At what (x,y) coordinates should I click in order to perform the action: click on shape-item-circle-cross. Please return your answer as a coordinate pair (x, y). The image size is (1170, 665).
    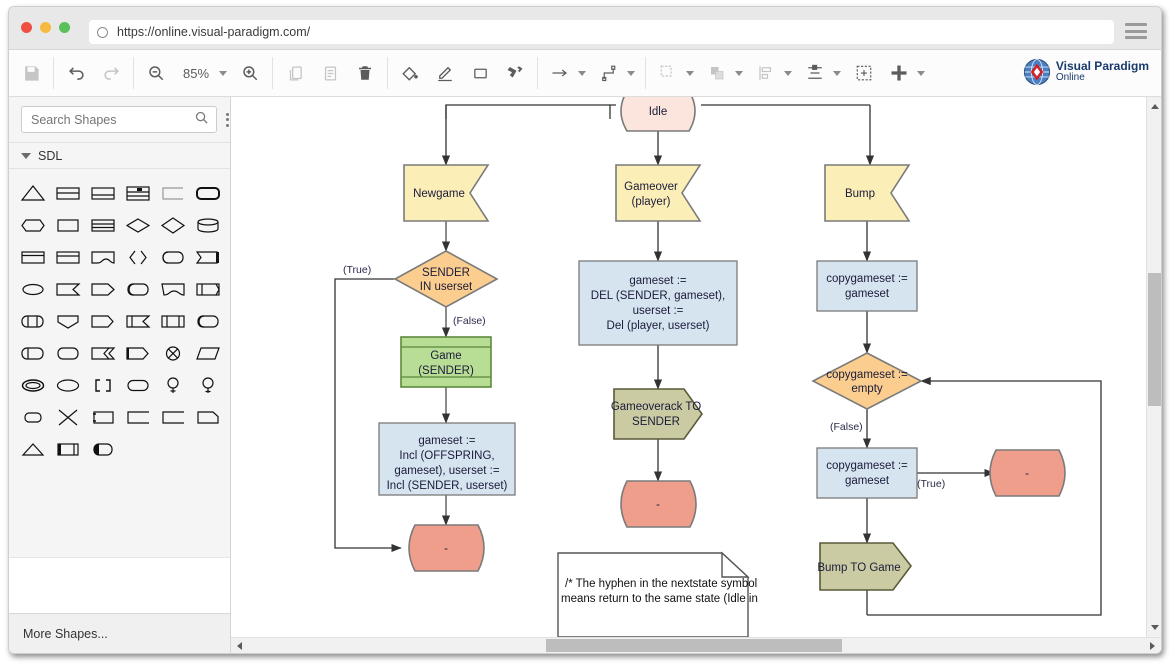
    Looking at the image, I should click on (173, 353).